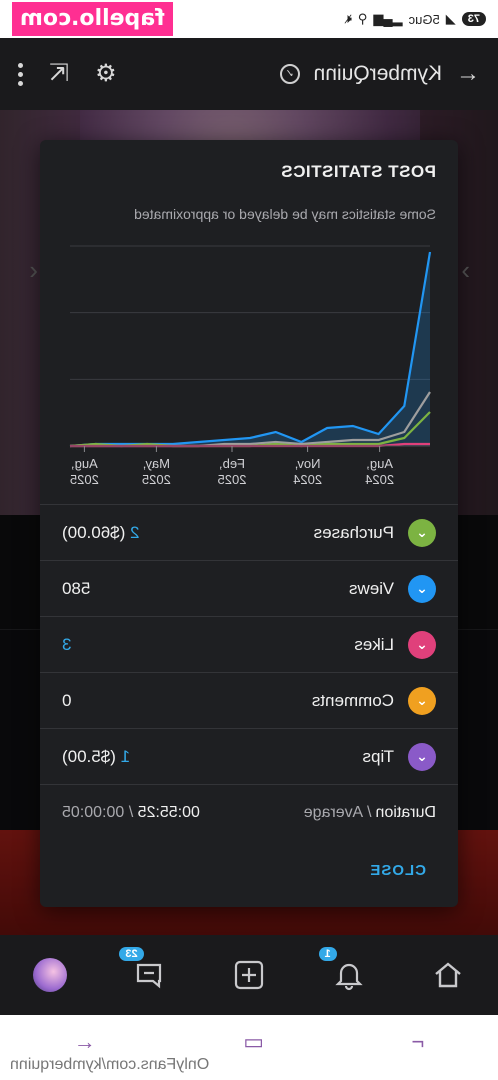 This screenshot has height=1080, width=498. I want to click on browser-footer: ⌐ ▭ ← OnlyFans.com/kymberquinn, so click(249, 1047).